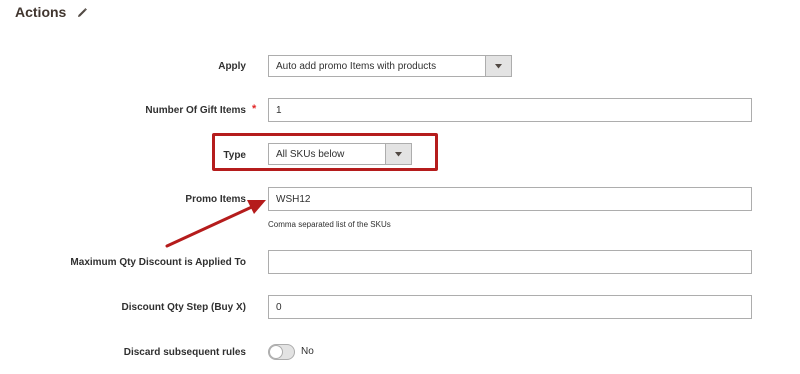 This screenshot has height=374, width=800. I want to click on section-title: Actions, so click(41, 12).